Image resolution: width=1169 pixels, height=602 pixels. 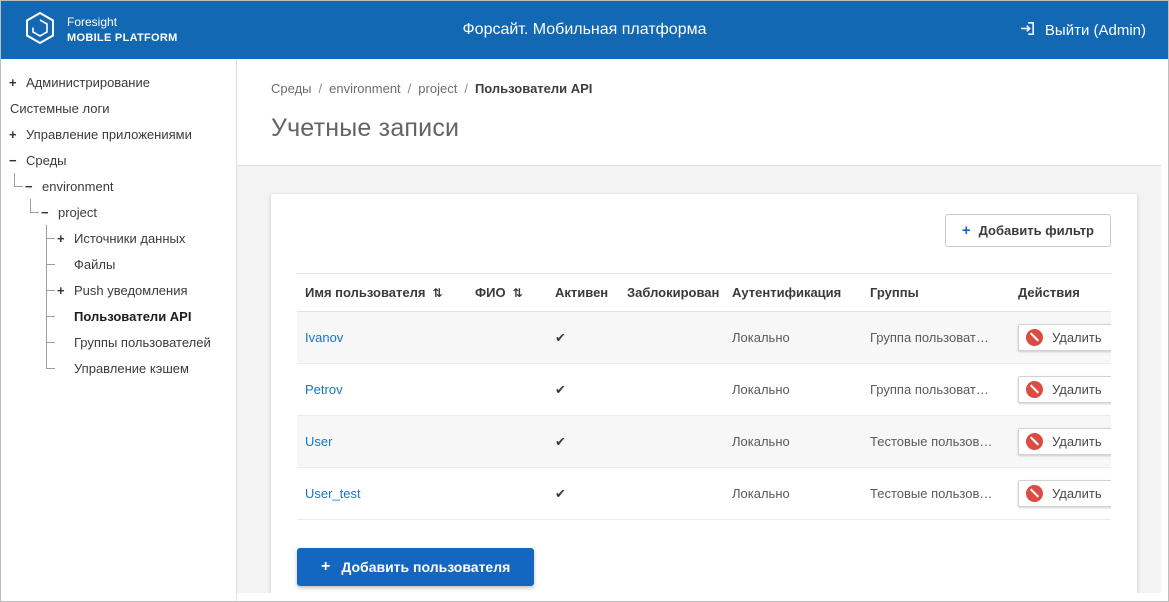 I want to click on sidebar-item-label: Пользователи API, so click(x=133, y=316).